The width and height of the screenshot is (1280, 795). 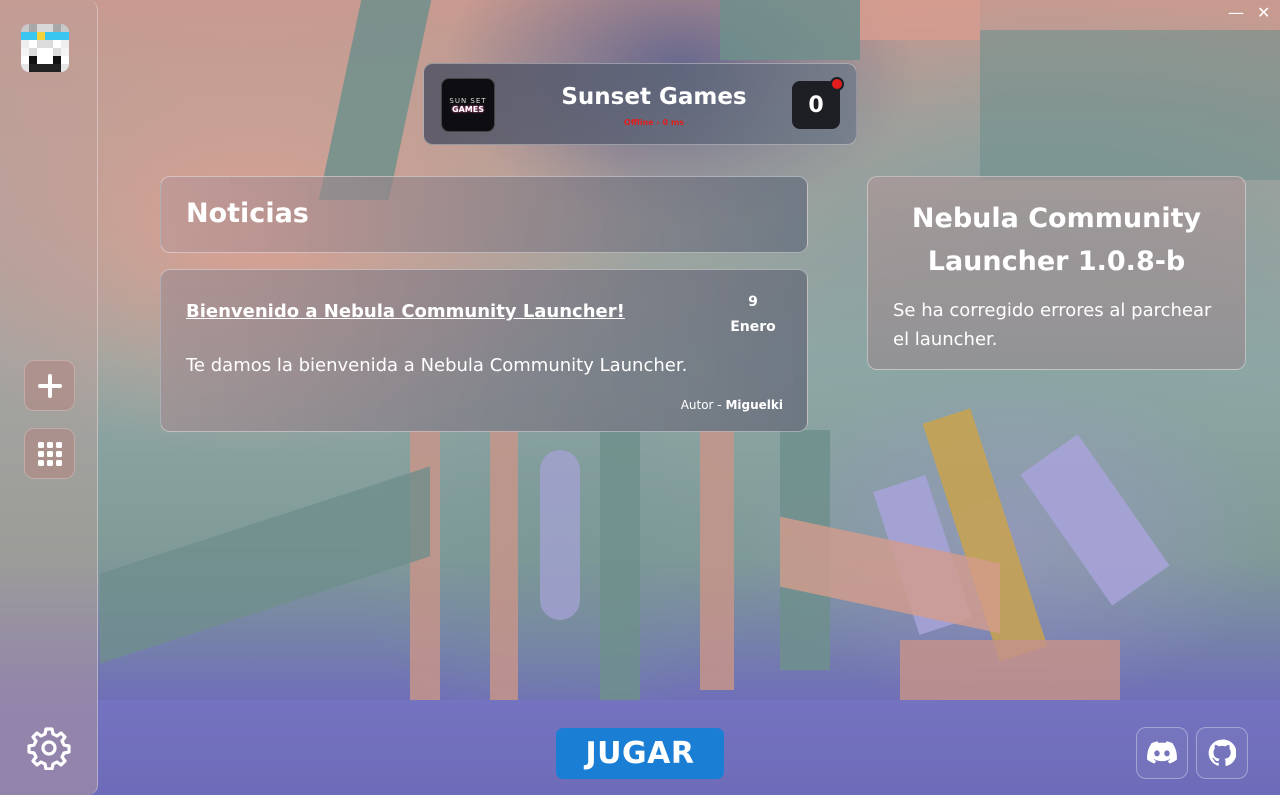 I want to click on news-item-author: Autor - Miguelki, so click(x=732, y=405).